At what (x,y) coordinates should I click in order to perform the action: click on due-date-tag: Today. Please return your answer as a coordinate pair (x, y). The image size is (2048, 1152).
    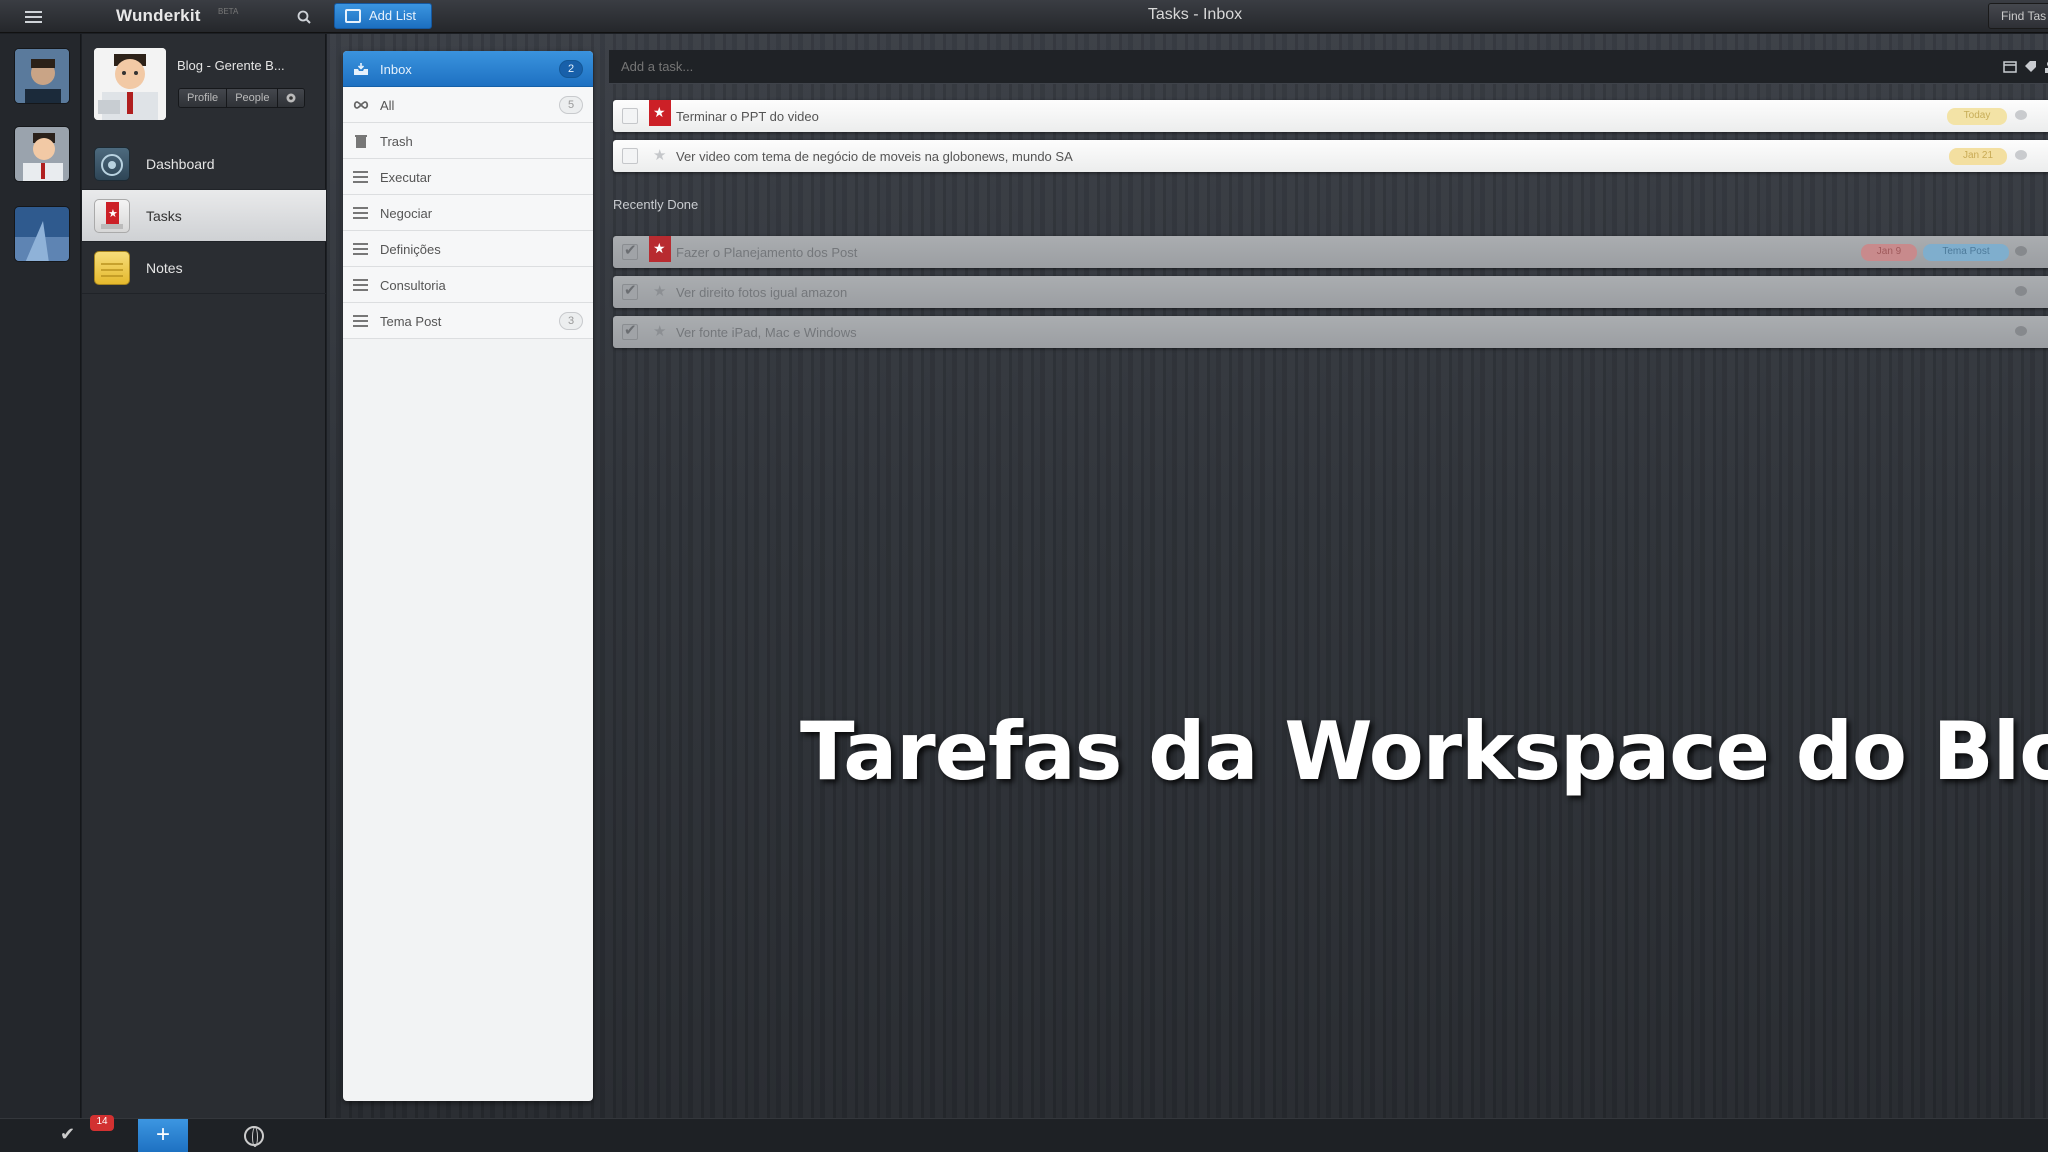
    Looking at the image, I should click on (1977, 116).